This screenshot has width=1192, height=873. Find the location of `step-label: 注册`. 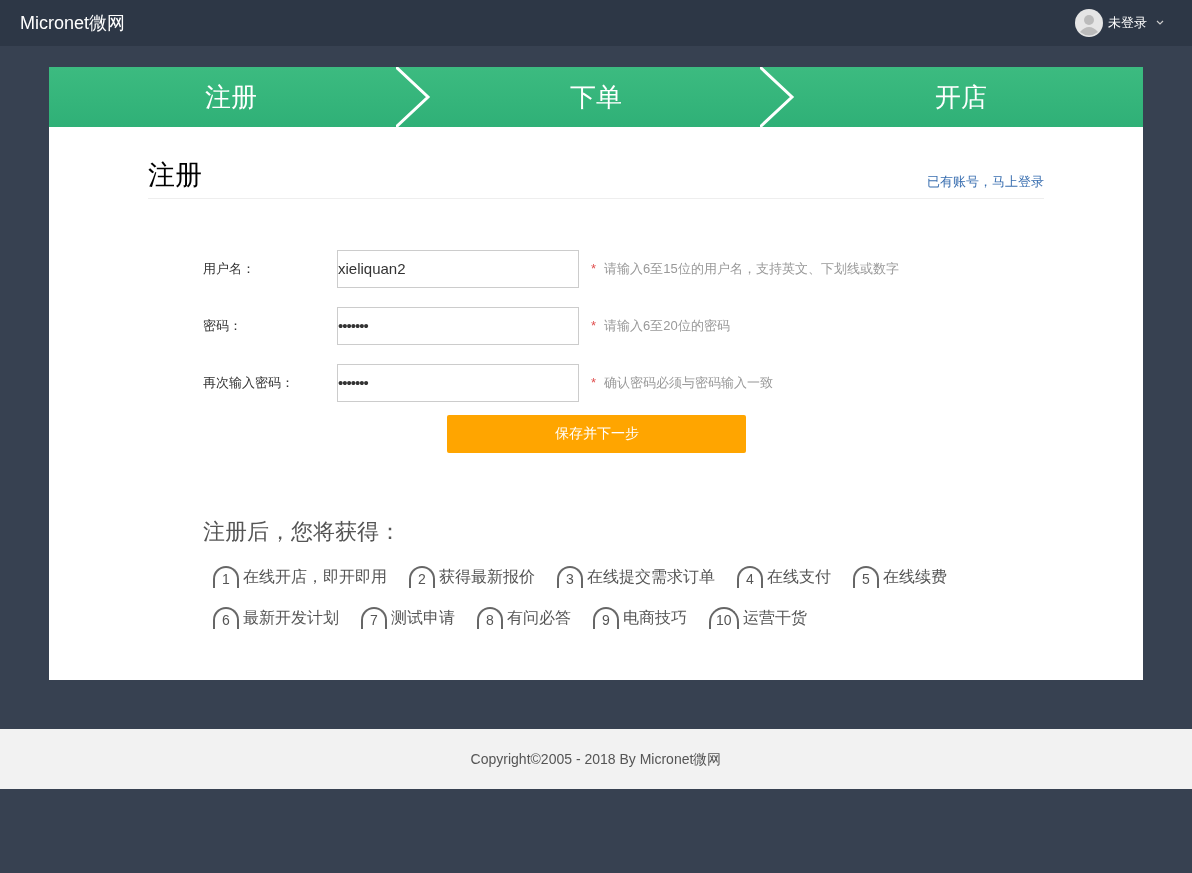

step-label: 注册 is located at coordinates (231, 97).